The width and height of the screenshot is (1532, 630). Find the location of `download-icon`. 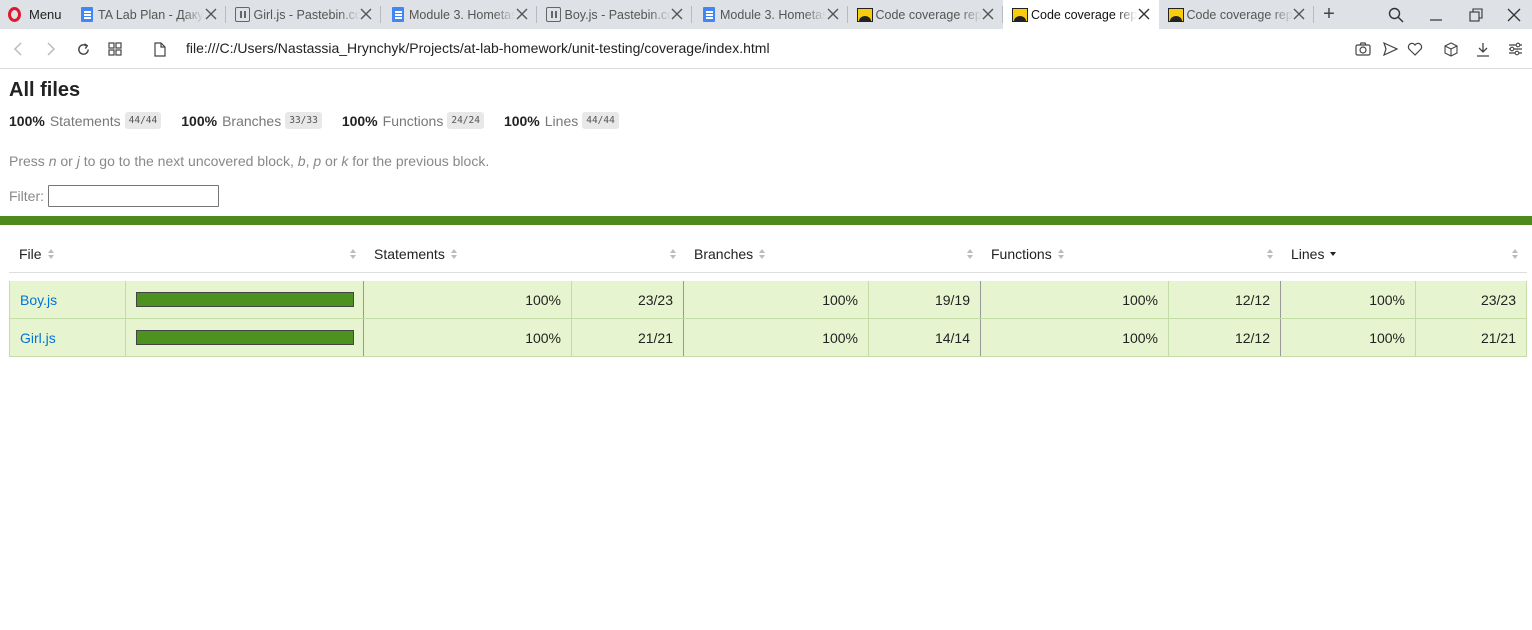

download-icon is located at coordinates (1483, 49).